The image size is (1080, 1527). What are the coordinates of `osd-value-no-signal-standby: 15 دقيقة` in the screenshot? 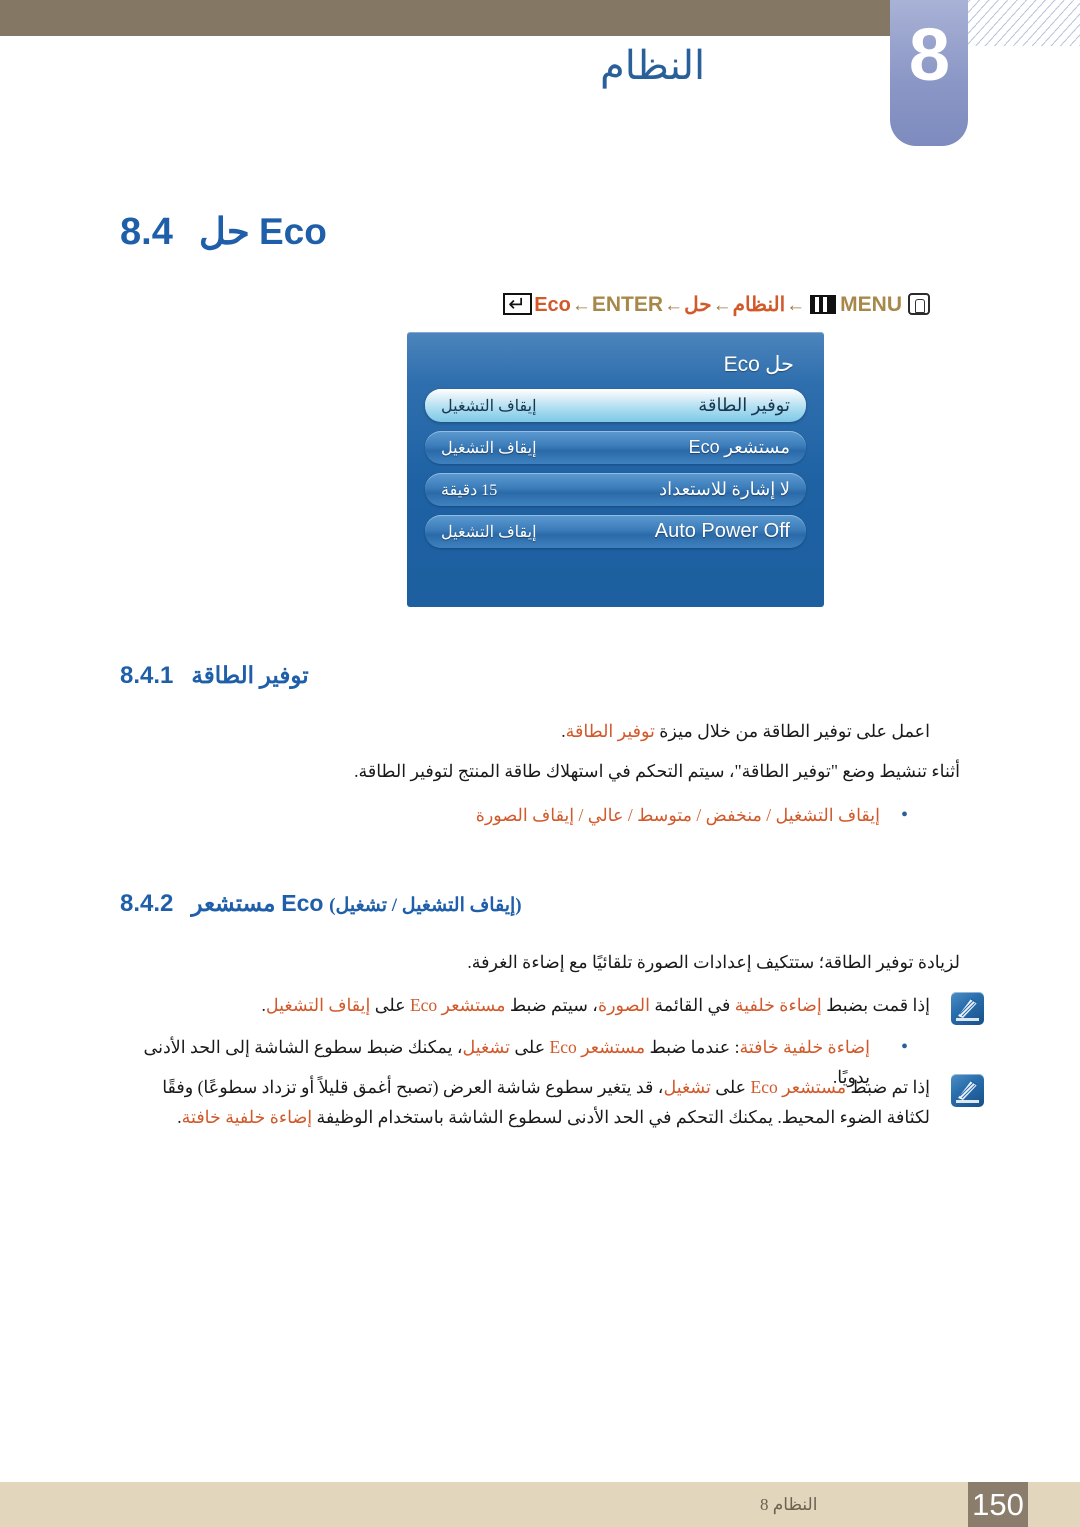 It's located at (469, 490).